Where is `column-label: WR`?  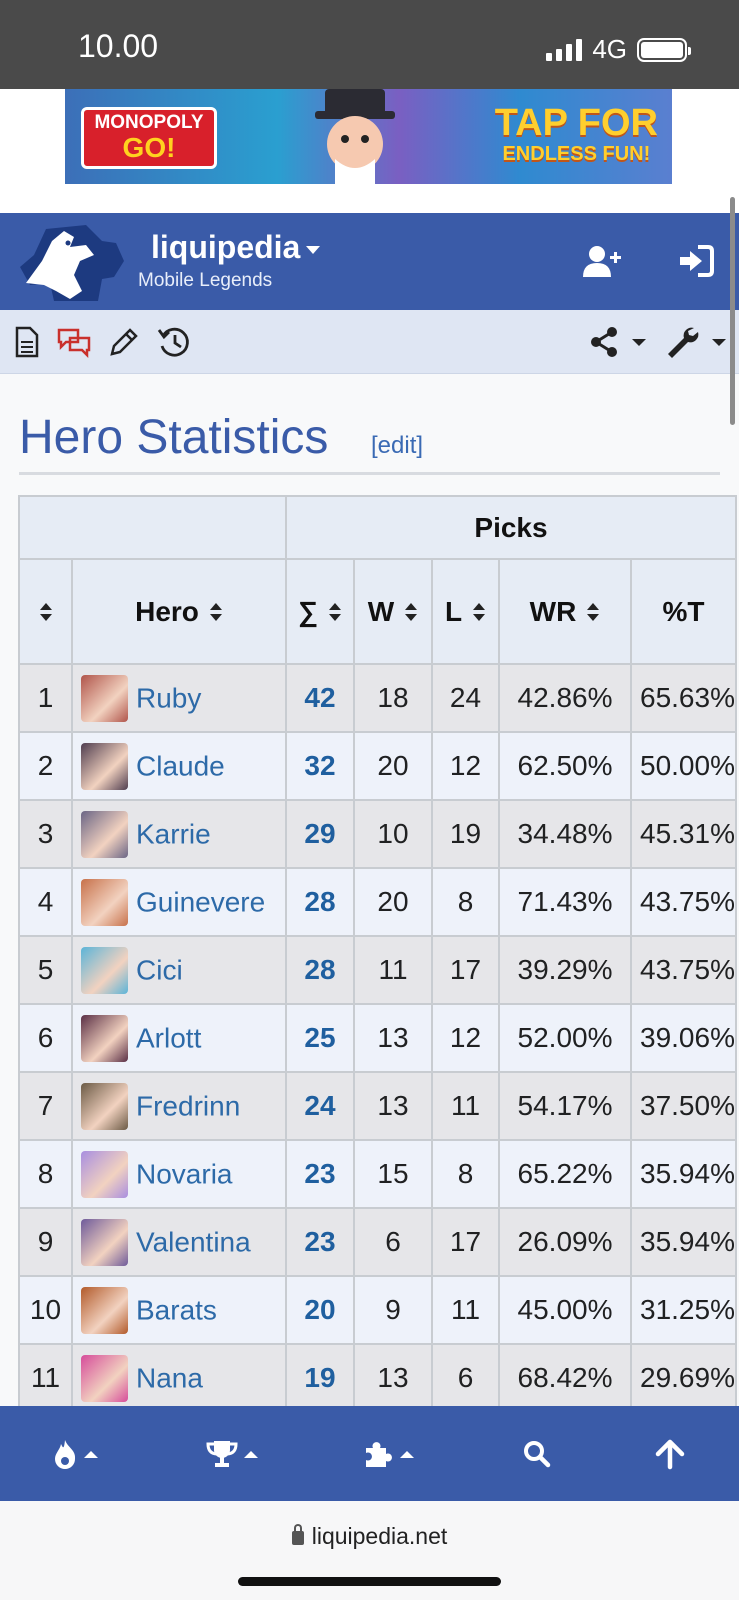
column-label: WR is located at coordinates (553, 611).